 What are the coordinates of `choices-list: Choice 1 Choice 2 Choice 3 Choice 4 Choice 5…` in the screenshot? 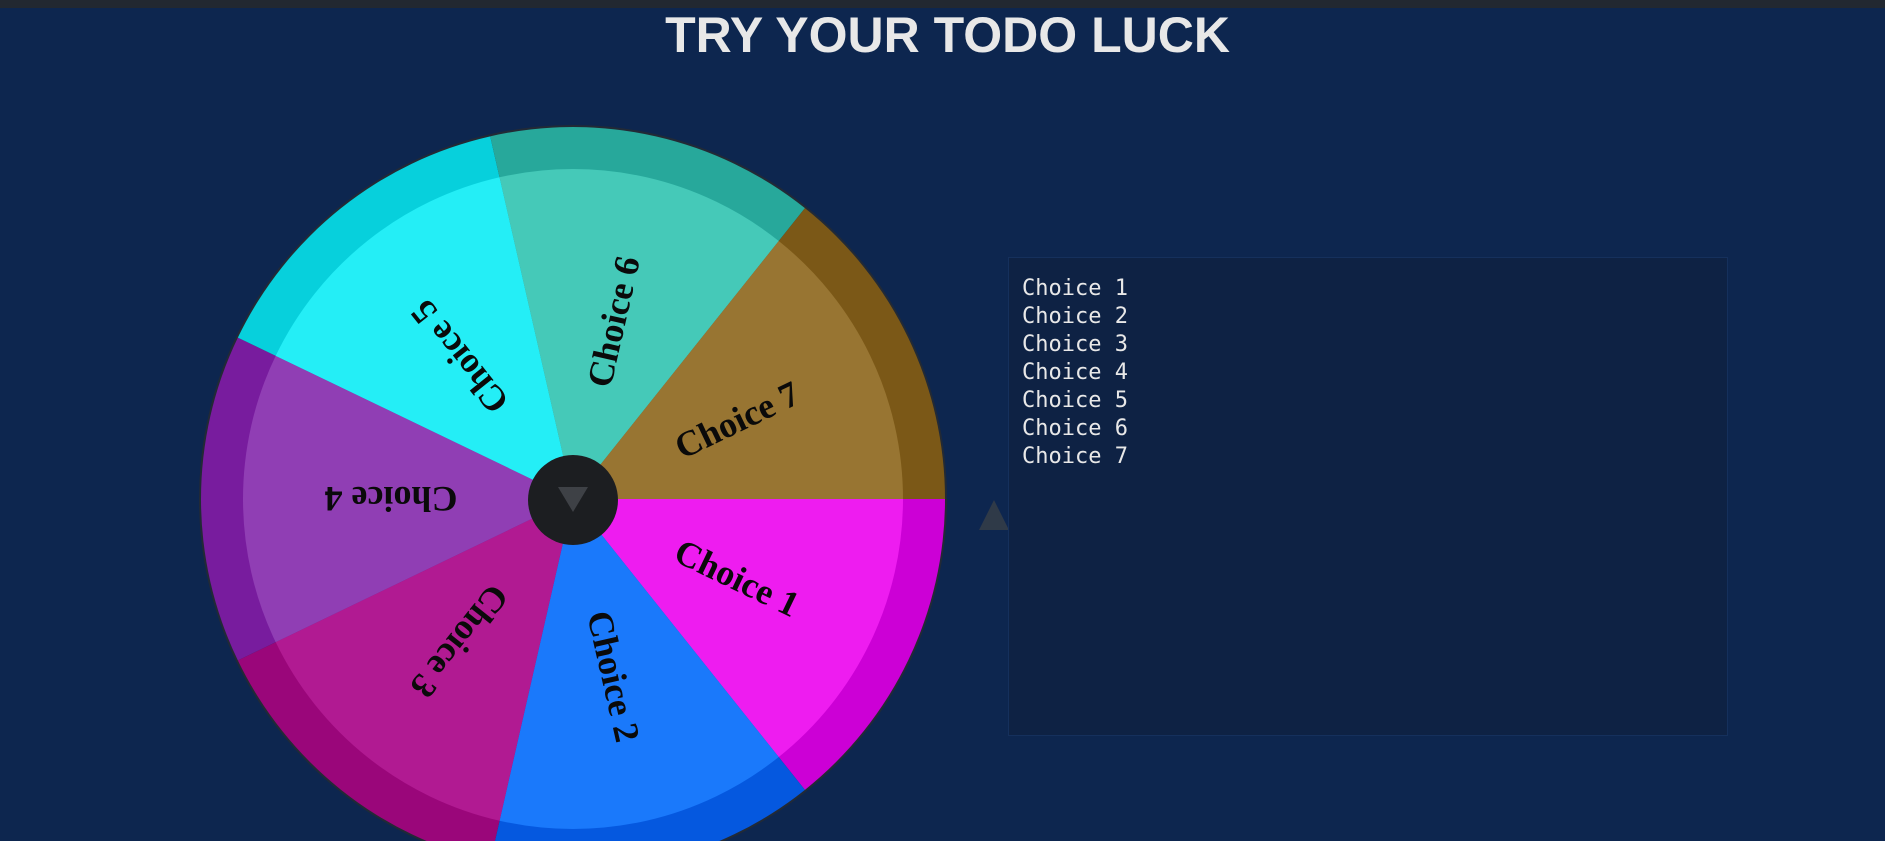 It's located at (1368, 373).